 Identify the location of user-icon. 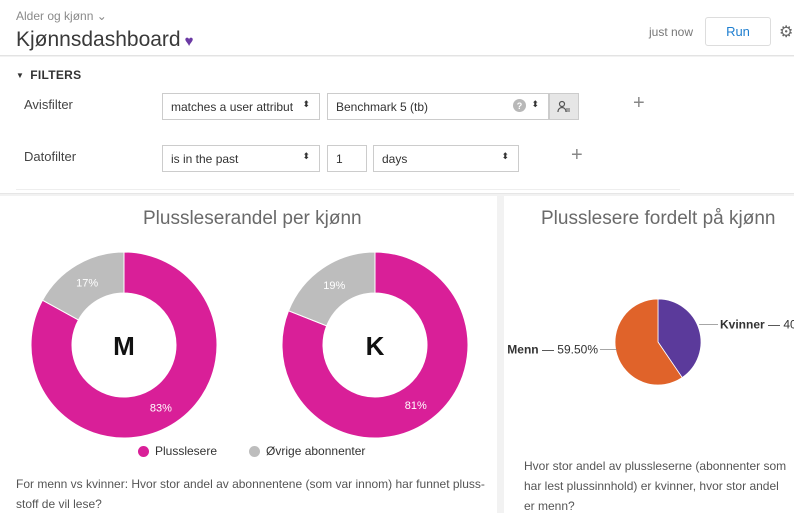
(563, 106).